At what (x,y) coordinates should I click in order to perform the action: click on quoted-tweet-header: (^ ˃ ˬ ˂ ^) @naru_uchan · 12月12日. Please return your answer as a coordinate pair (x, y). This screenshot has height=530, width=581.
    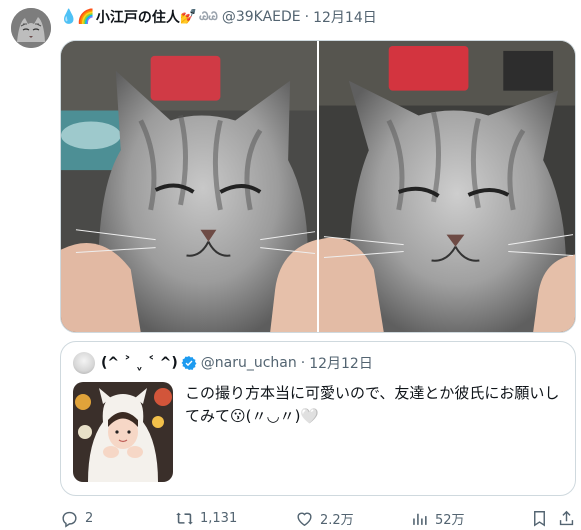
    Looking at the image, I should click on (223, 363).